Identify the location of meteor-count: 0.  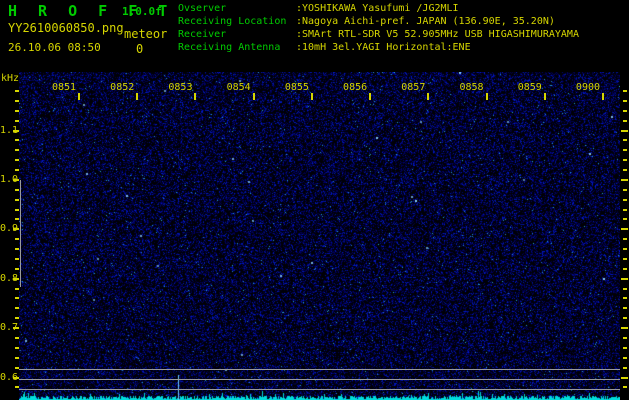
(140, 49).